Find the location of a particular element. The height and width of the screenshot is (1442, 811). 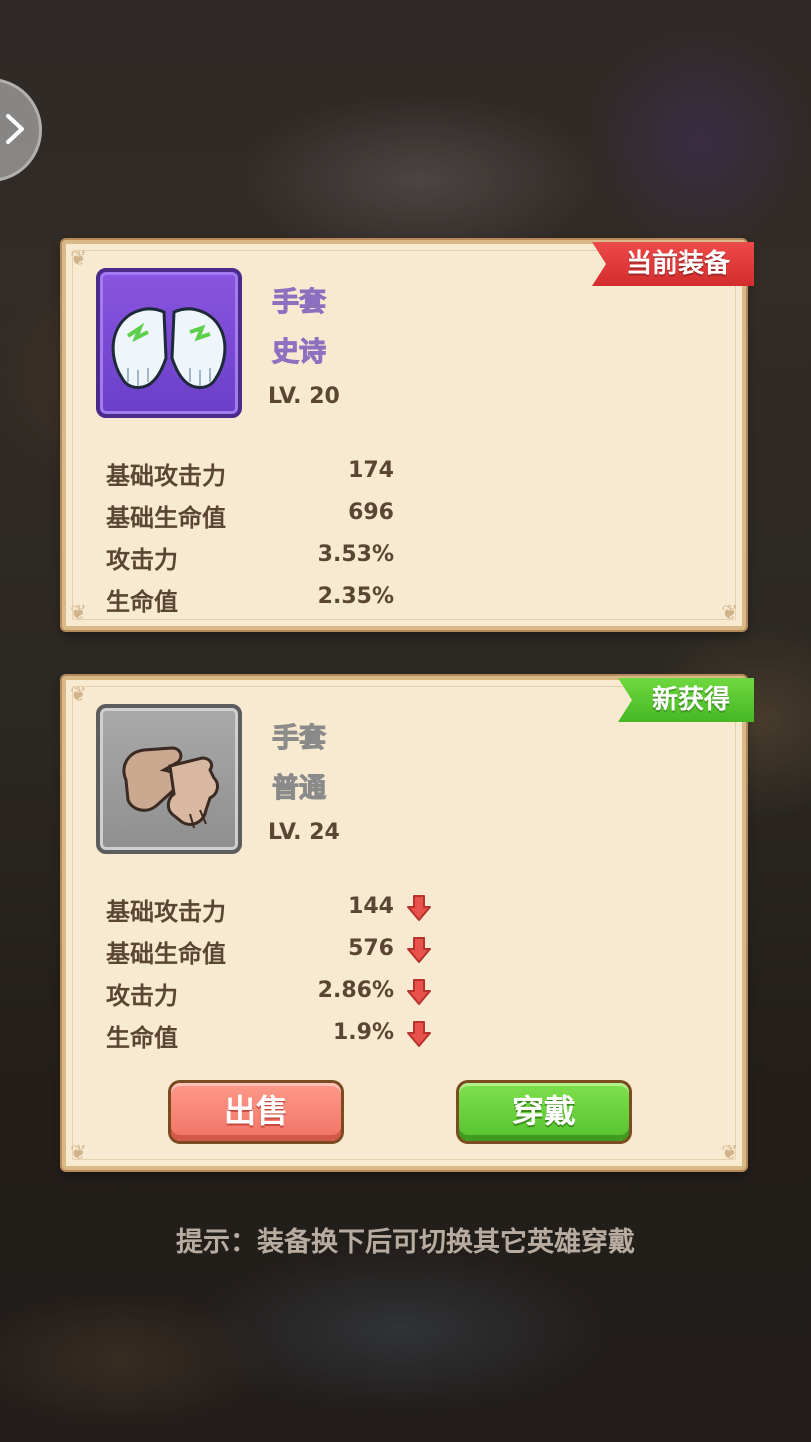

hint-text: 提示：装备换下后可切换其它英雄穿戴 is located at coordinates (405, 1242).